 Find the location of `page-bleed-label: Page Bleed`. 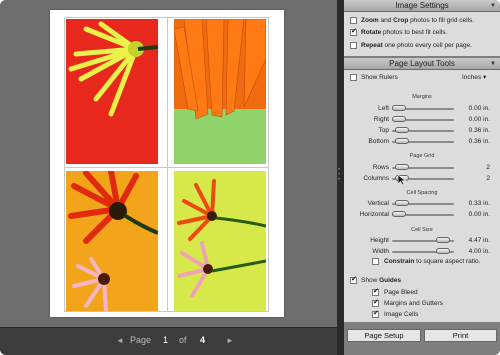

page-bleed-label: Page Bleed is located at coordinates (401, 292).